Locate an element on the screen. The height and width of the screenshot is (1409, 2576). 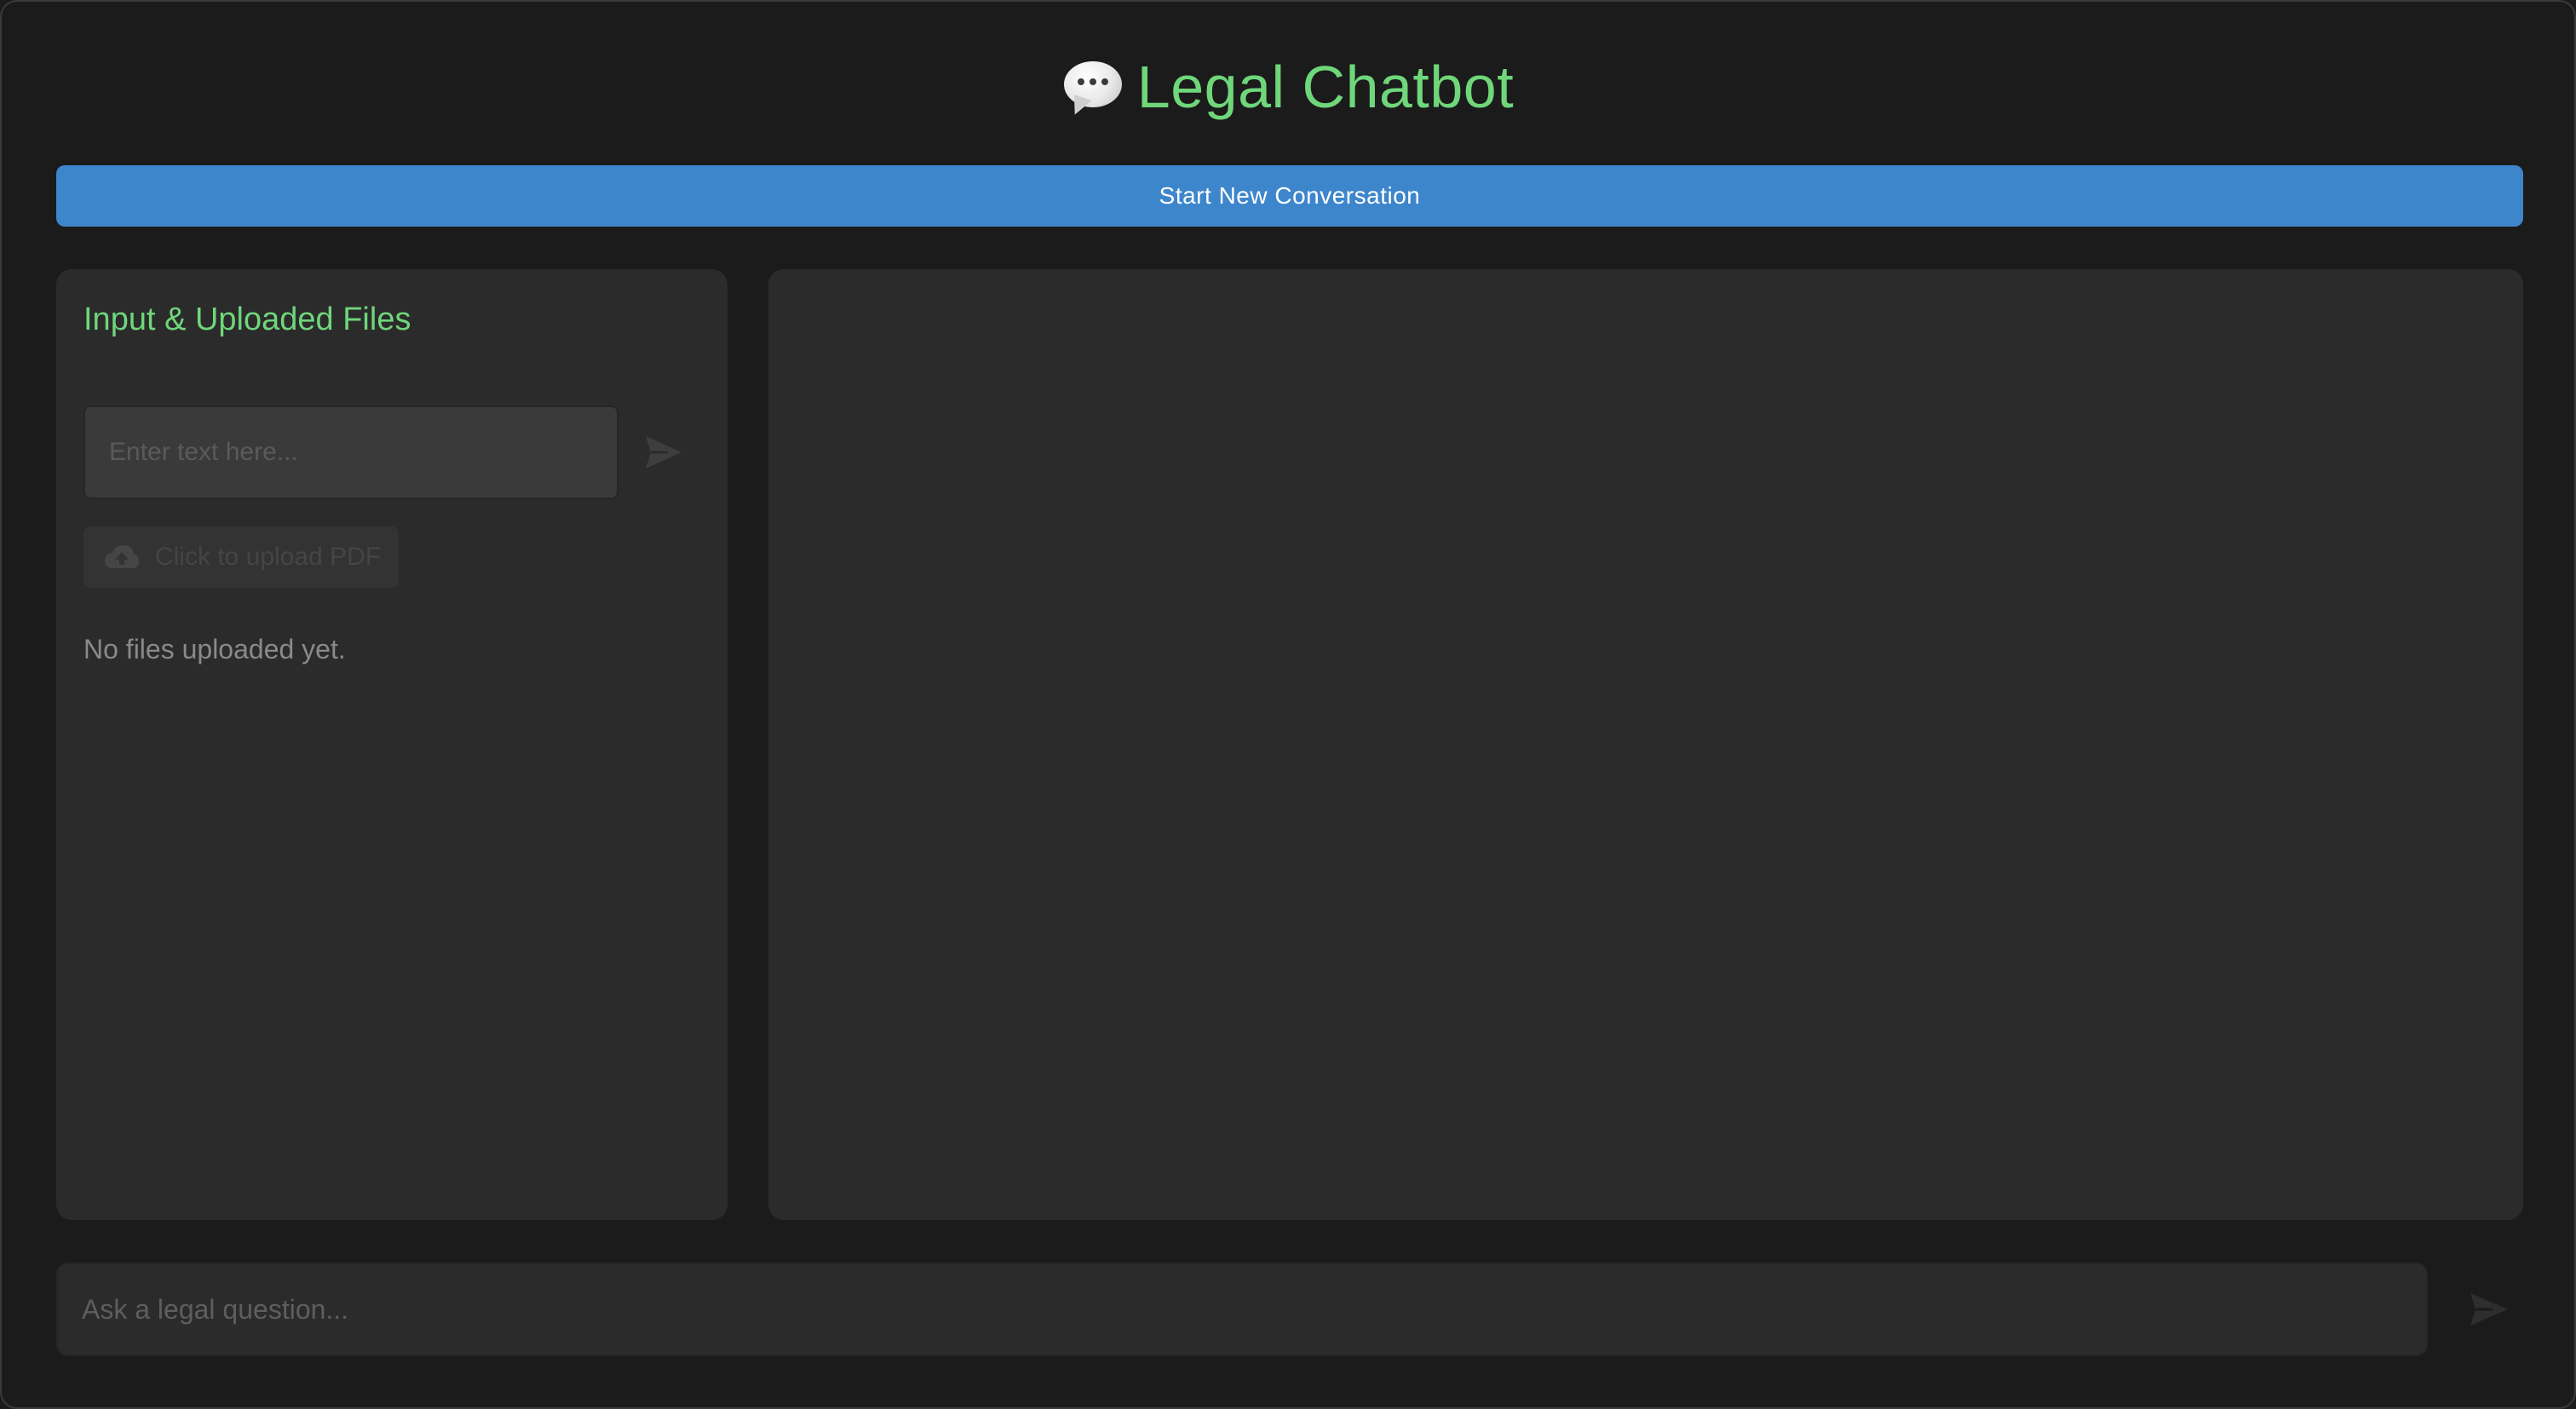
question-input is located at coordinates (1242, 1309).